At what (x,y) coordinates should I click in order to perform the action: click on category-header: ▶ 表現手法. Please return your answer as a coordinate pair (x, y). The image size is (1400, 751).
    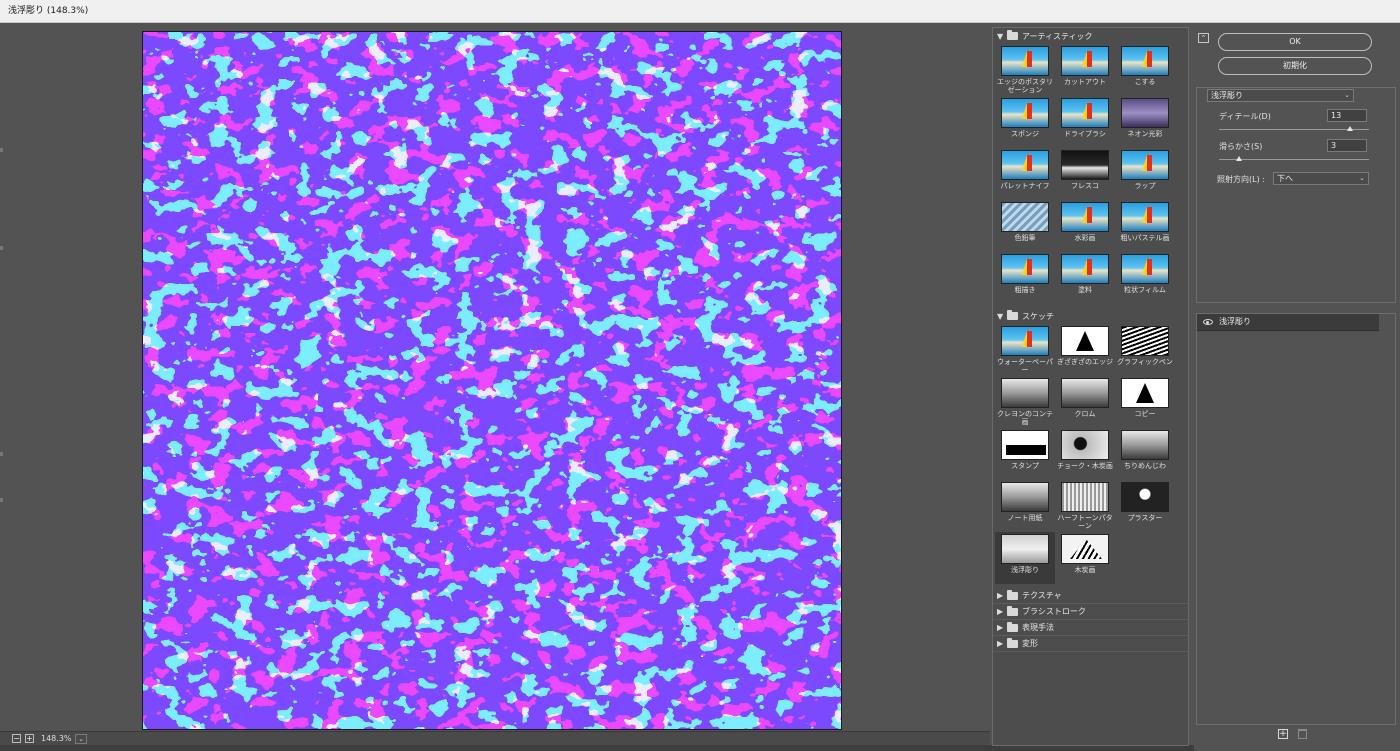
    Looking at the image, I should click on (1090, 628).